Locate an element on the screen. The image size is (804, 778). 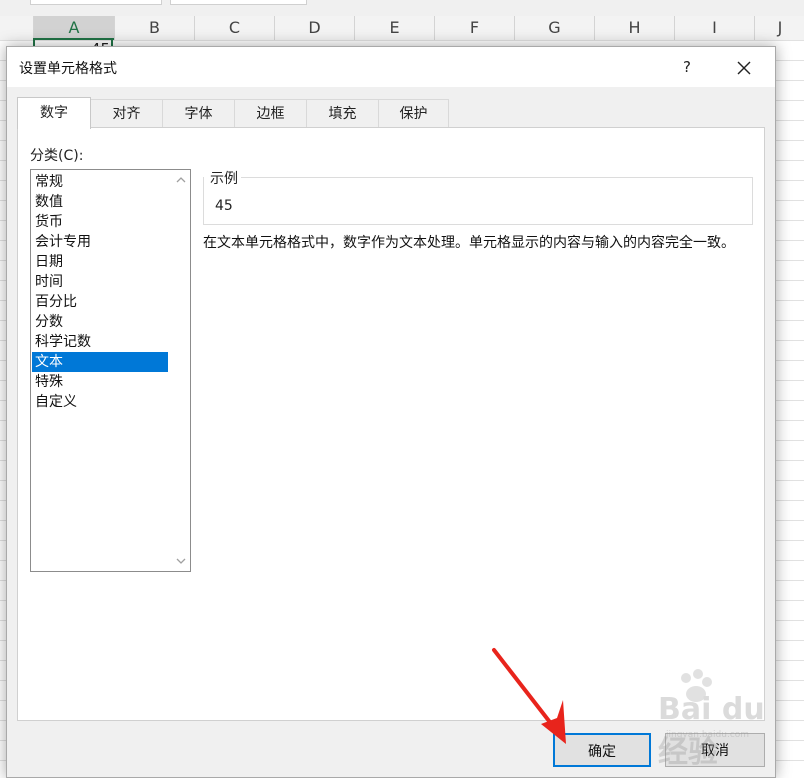
category-item-time: 时间 is located at coordinates (100, 282).